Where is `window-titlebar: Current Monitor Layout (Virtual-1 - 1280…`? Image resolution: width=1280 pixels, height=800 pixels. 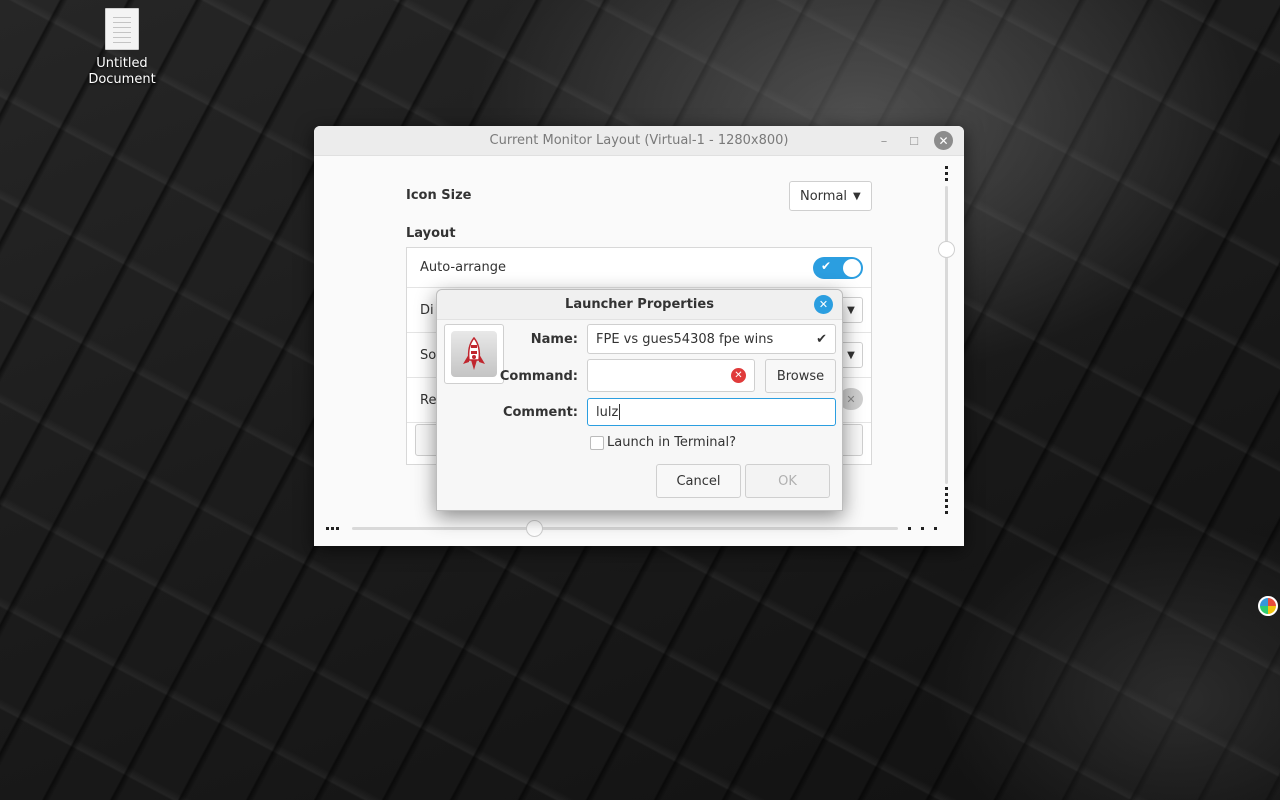 window-titlebar: Current Monitor Layout (Virtual-1 - 1280… is located at coordinates (639, 141).